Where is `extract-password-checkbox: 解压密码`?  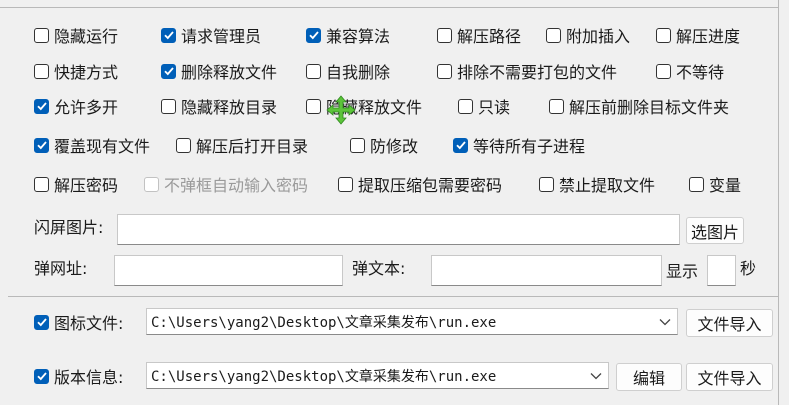 extract-password-checkbox: 解压密码 is located at coordinates (76, 184).